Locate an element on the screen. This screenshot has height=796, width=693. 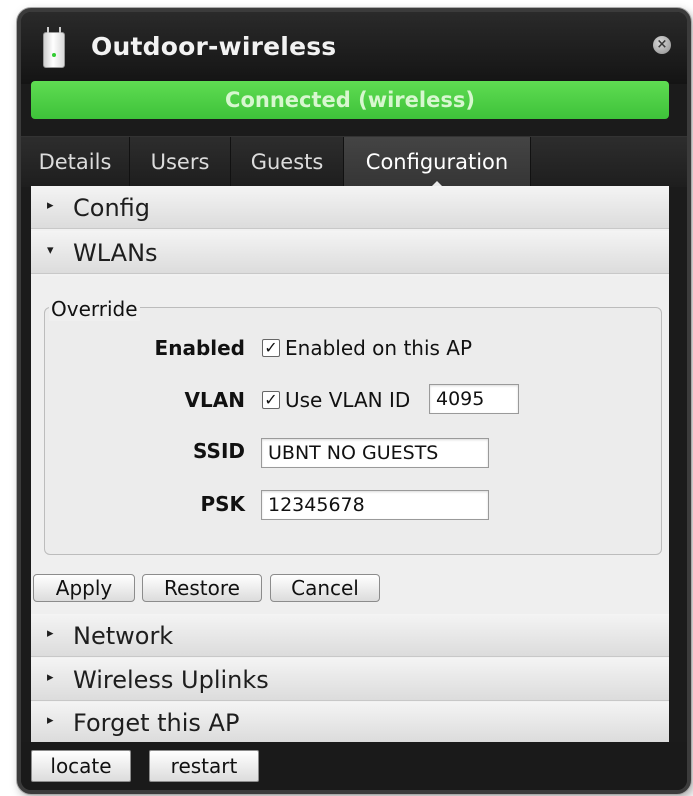
footer-bar: locate restart is located at coordinates (354, 766).